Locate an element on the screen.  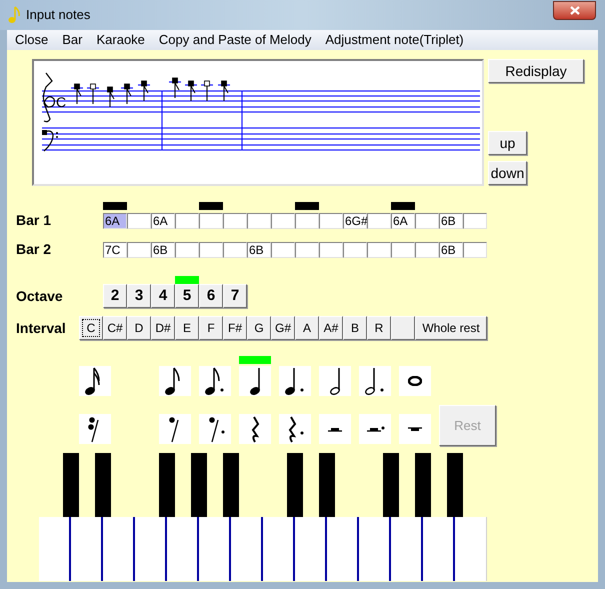
side-button: Redisplay is located at coordinates (536, 71).